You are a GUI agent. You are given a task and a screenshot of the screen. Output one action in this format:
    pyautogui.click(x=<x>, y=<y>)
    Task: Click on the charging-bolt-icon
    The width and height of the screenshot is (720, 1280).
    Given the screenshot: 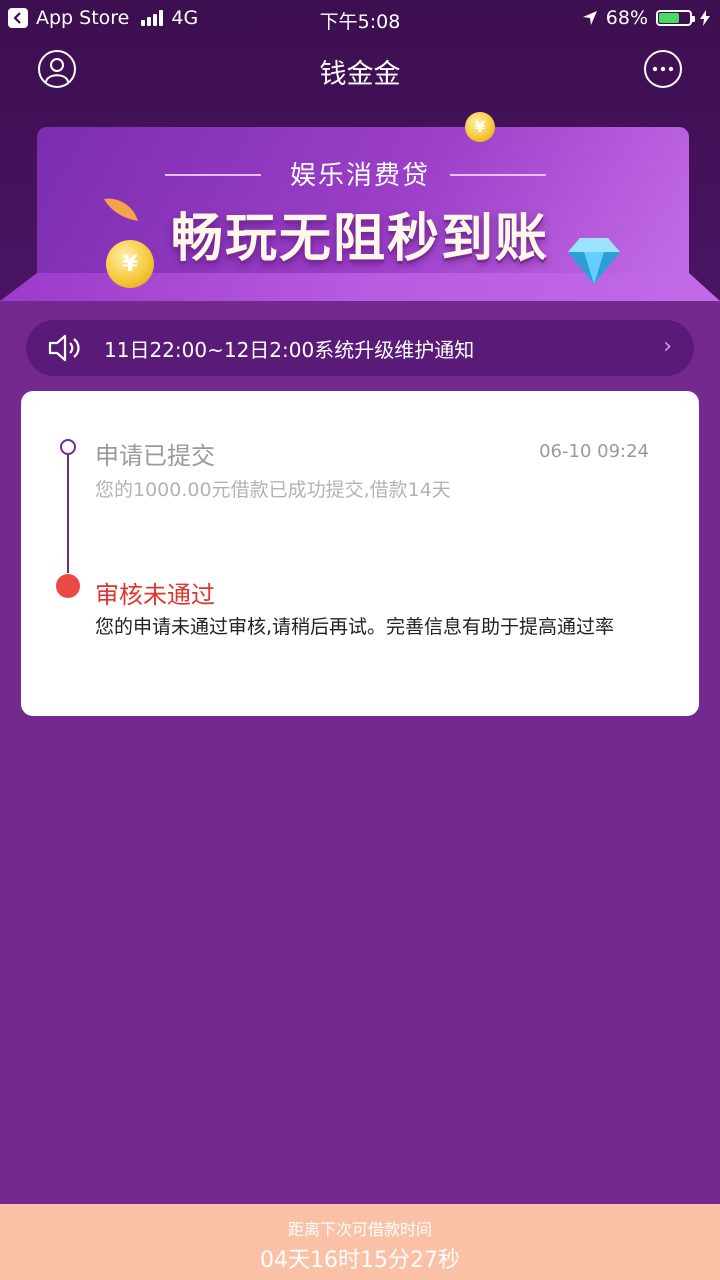 What is the action you would take?
    pyautogui.click(x=705, y=18)
    